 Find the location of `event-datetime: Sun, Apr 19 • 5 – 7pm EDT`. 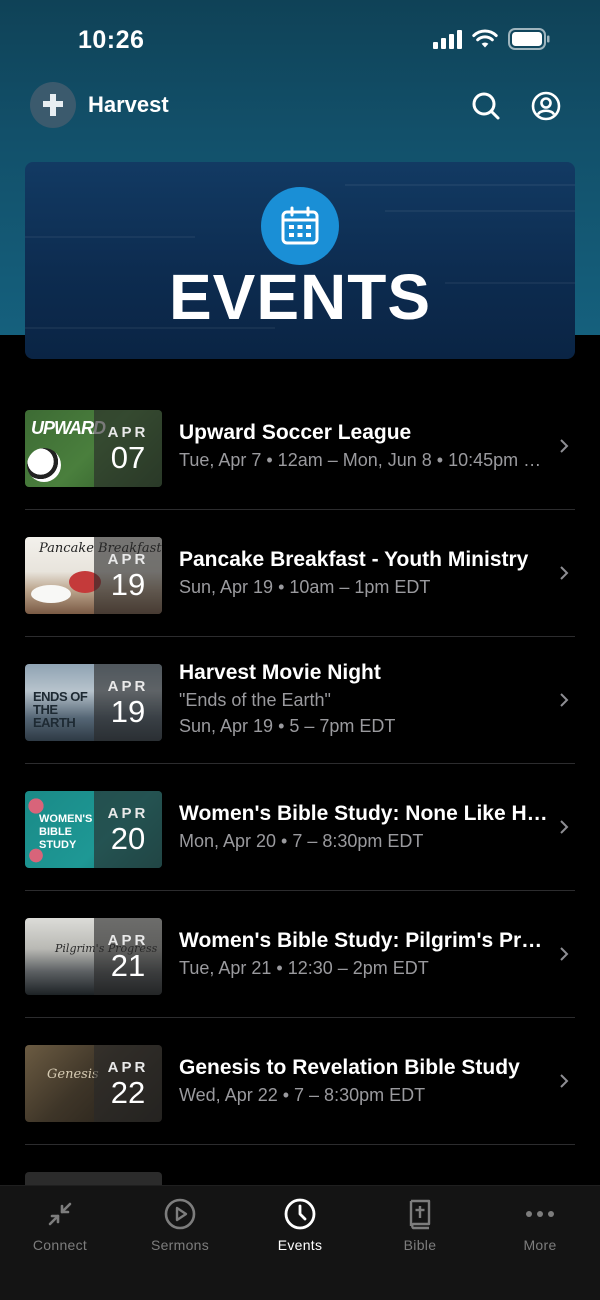

event-datetime: Sun, Apr 19 • 5 – 7pm EDT is located at coordinates (287, 726).